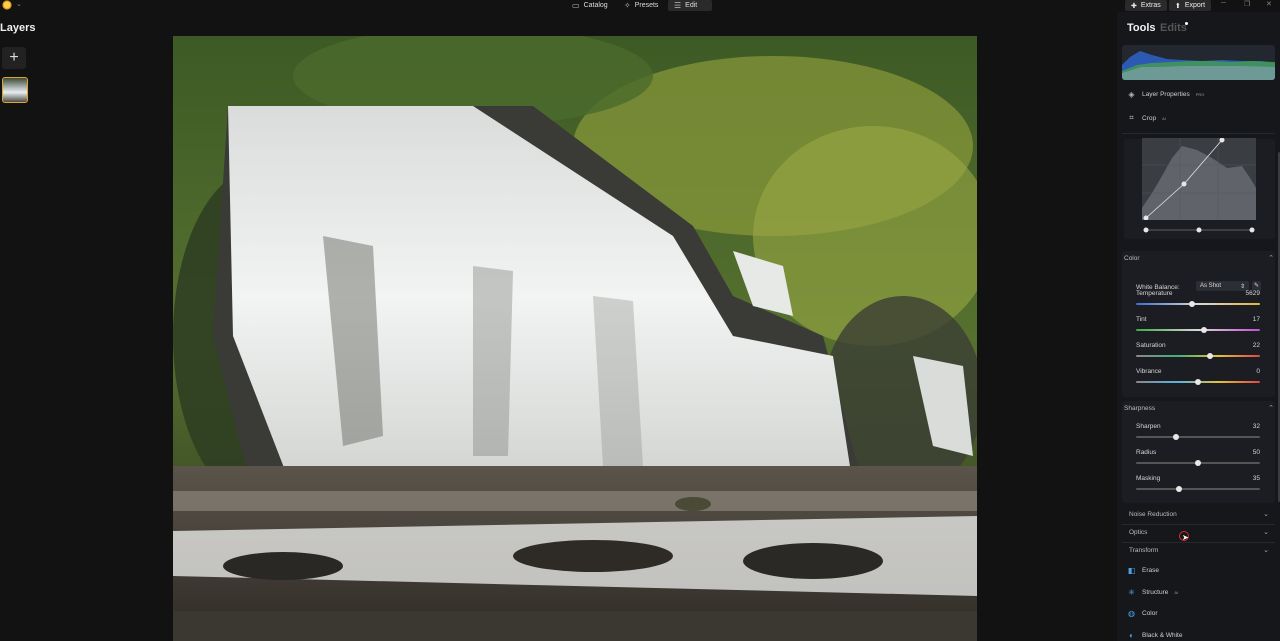  Describe the element at coordinates (678, 5) in the screenshot. I see `sliders-icon: ☰` at that location.